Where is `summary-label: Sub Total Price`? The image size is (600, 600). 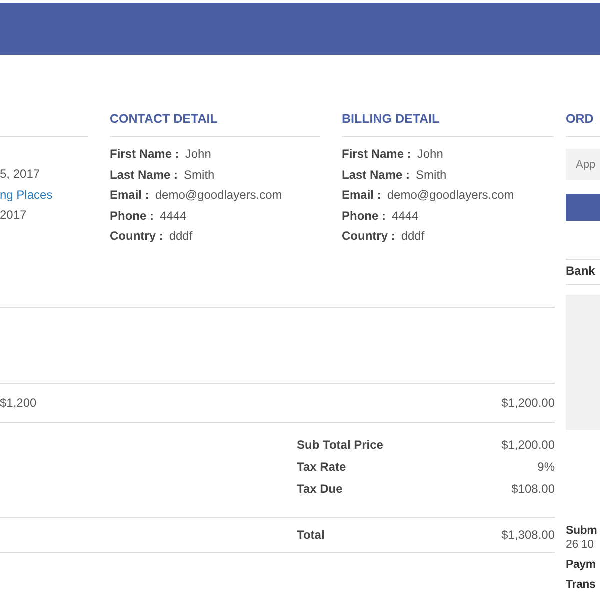
summary-label: Sub Total Price is located at coordinates (340, 444).